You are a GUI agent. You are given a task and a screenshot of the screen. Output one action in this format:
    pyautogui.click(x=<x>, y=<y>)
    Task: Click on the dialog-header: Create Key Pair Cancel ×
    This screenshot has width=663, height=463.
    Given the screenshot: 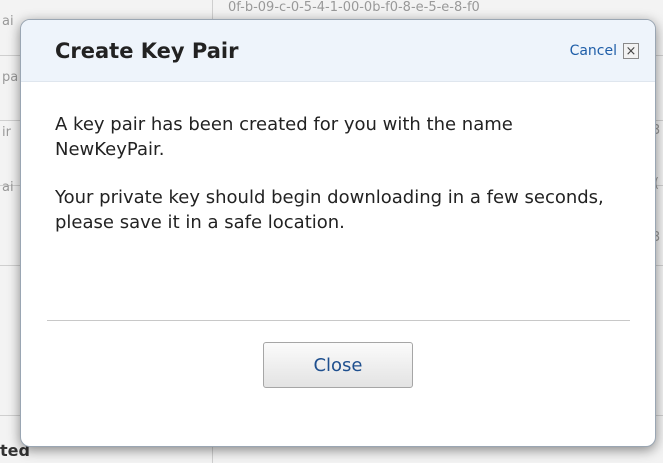 What is the action you would take?
    pyautogui.click(x=338, y=51)
    